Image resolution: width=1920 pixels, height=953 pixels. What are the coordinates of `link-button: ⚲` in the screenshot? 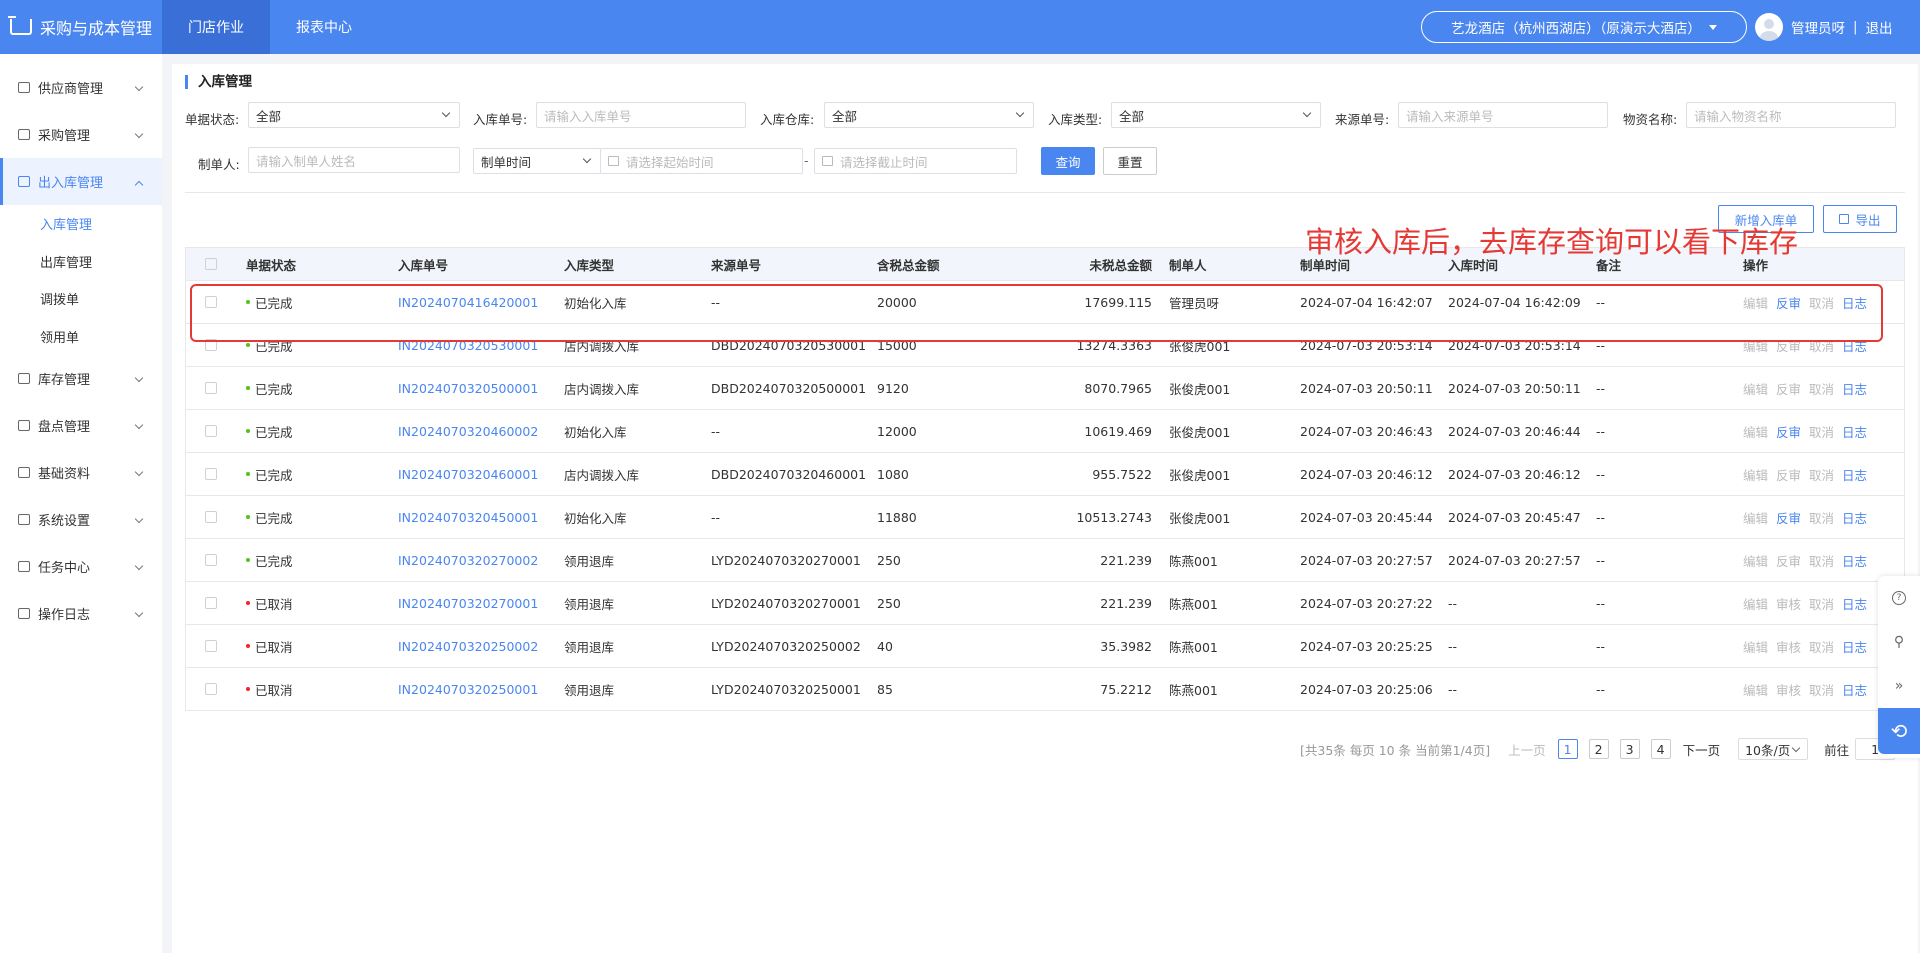 It's located at (1899, 642).